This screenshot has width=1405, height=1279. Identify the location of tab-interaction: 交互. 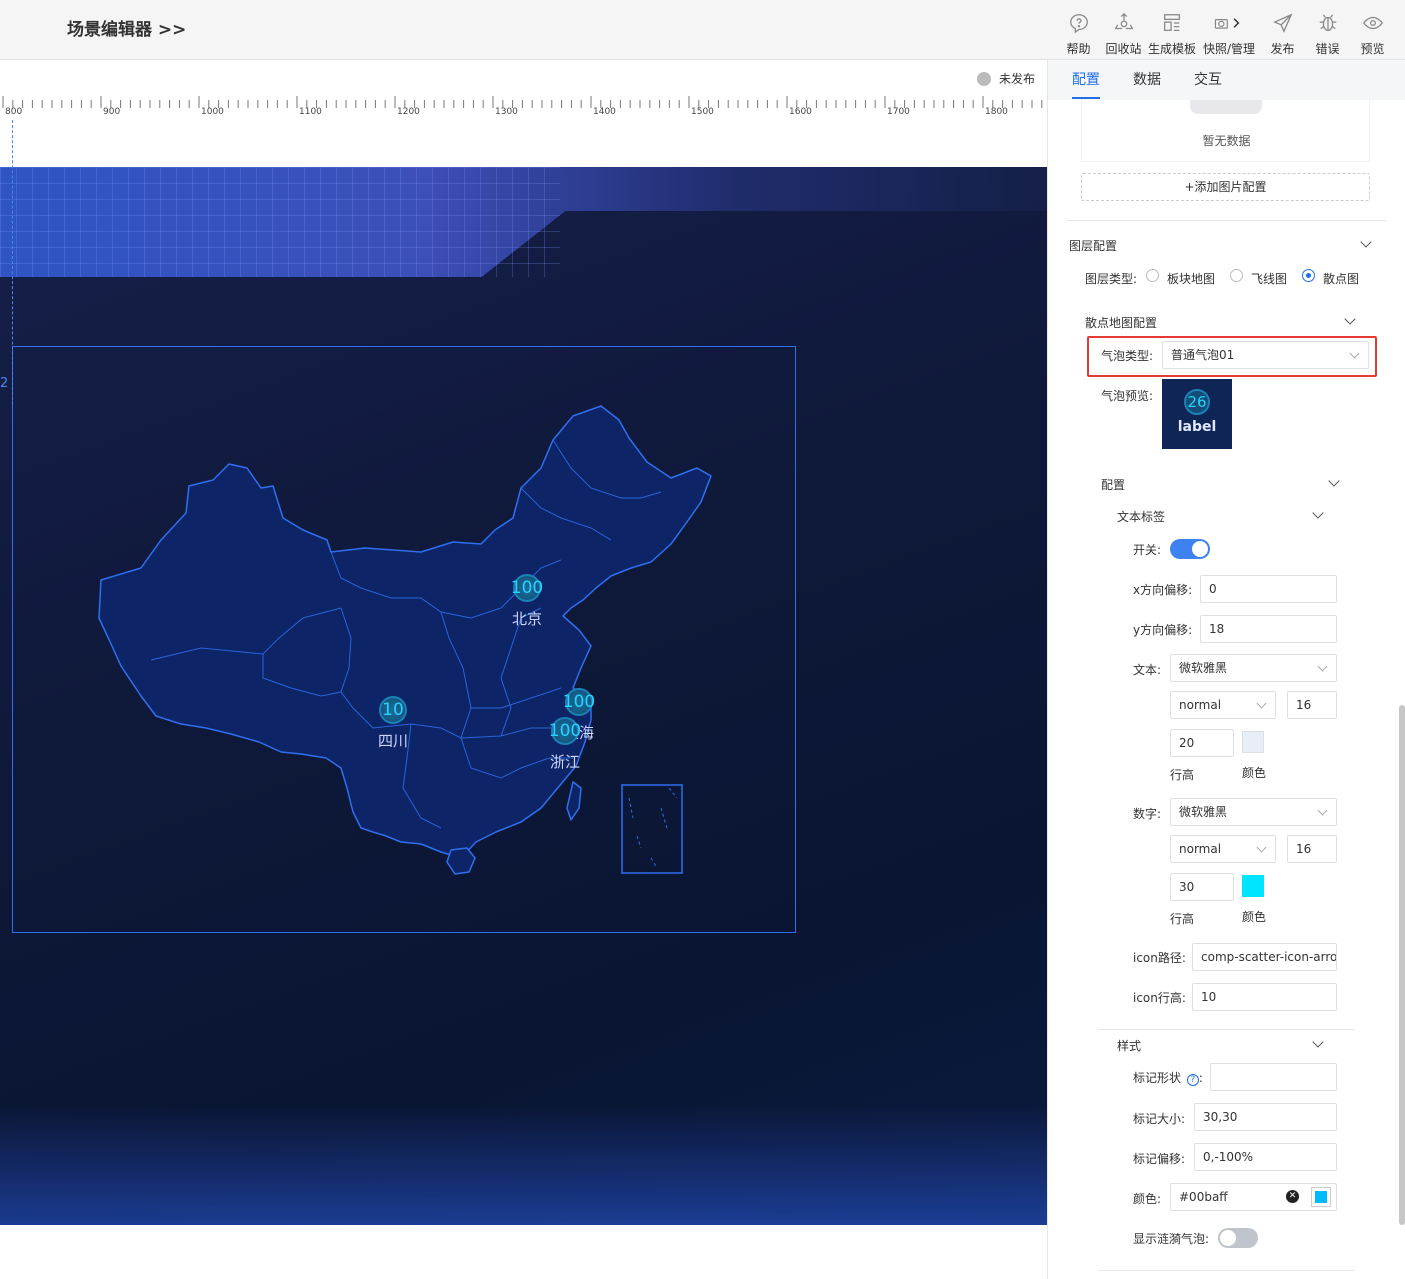
(1224, 80).